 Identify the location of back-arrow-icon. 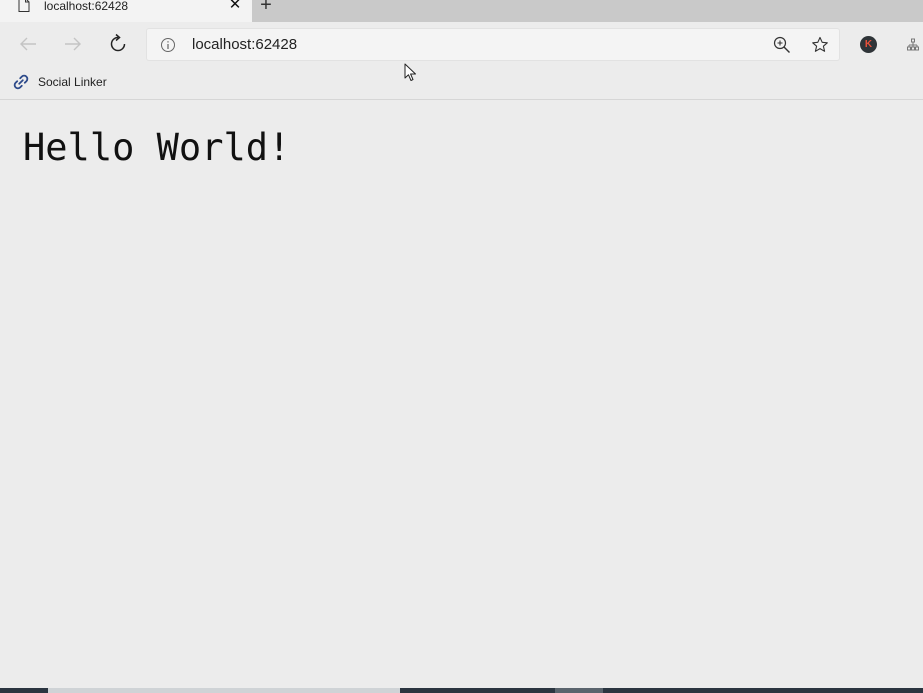
(28, 44).